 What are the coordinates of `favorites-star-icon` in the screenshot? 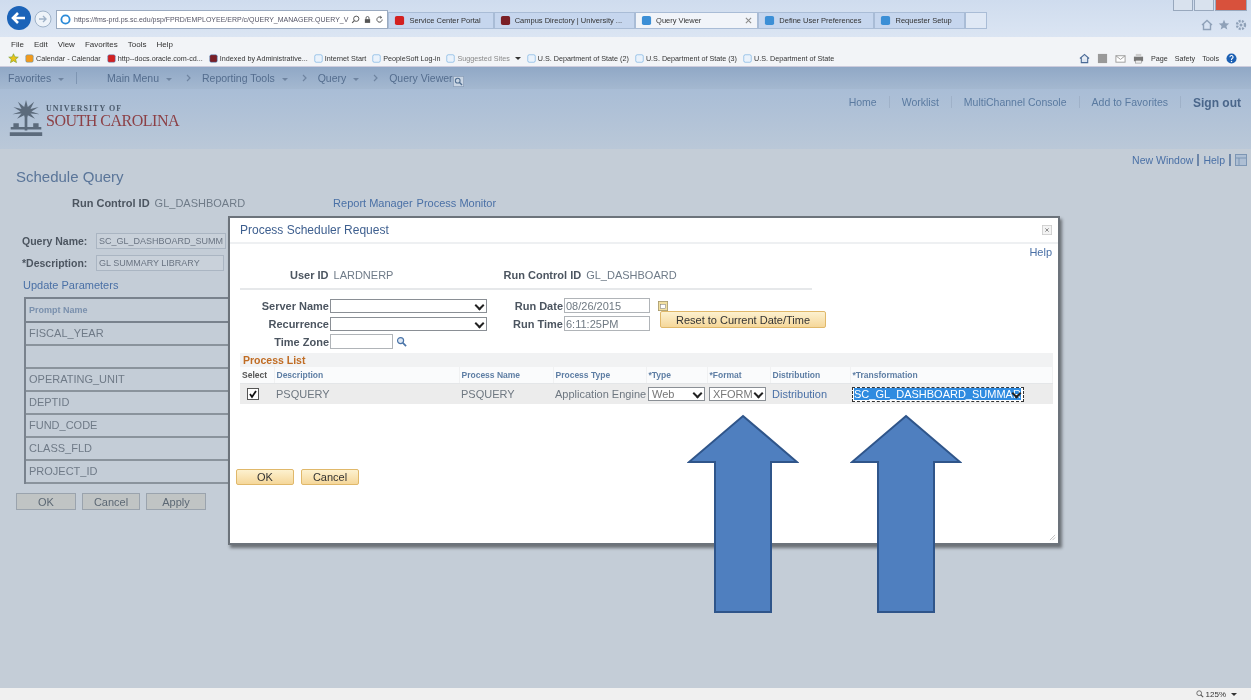 It's located at (13, 58).